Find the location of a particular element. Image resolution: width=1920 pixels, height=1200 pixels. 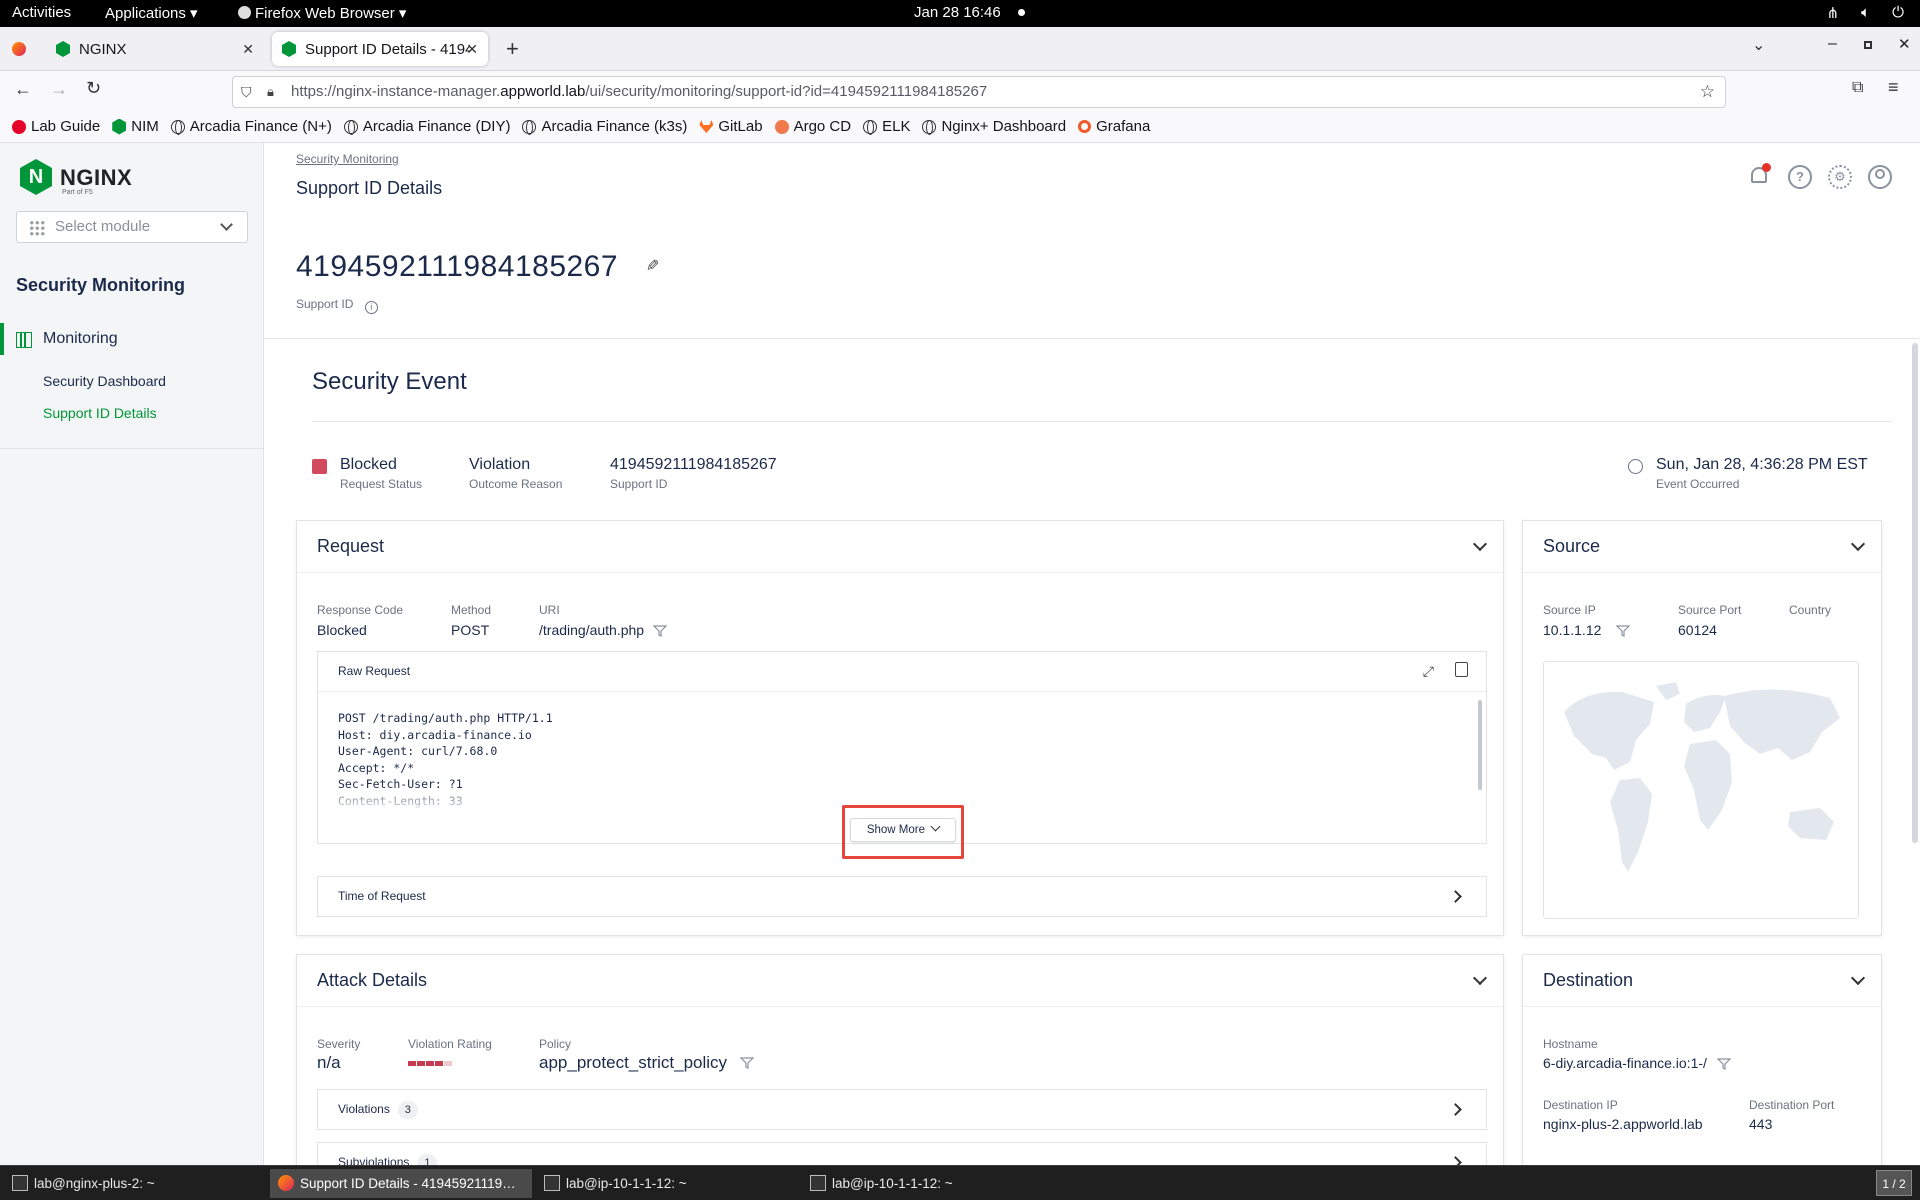

violations-row: Violations 3 is located at coordinates (902, 1109).